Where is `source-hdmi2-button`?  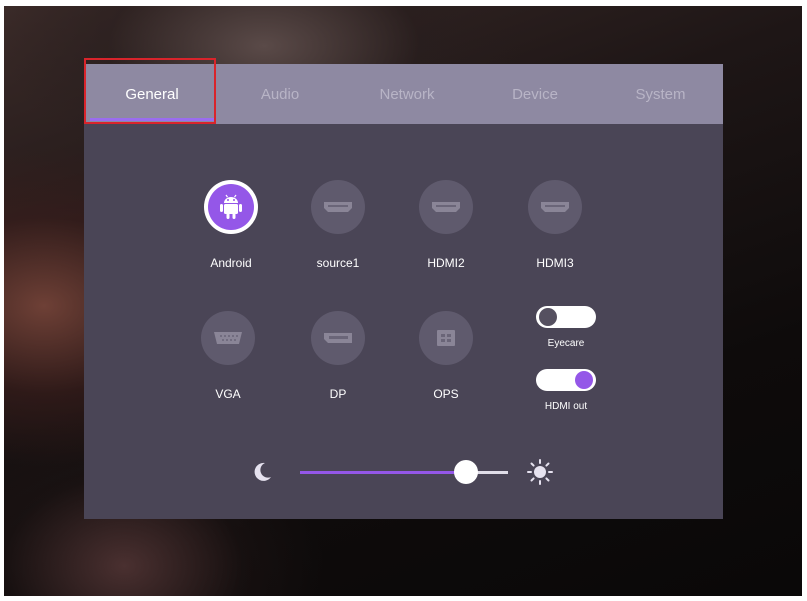
source-hdmi2-button is located at coordinates (446, 207).